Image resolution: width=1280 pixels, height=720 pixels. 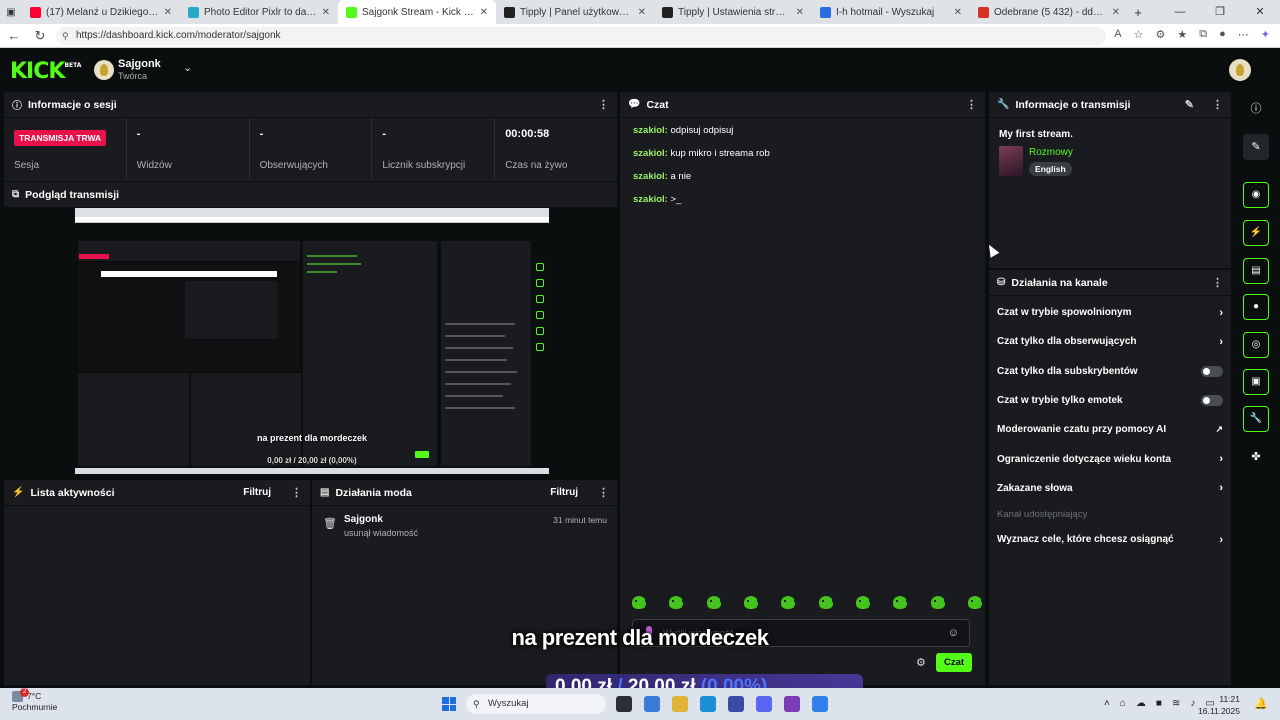 I want to click on app-tray-icon: ■, so click(x=1159, y=703).